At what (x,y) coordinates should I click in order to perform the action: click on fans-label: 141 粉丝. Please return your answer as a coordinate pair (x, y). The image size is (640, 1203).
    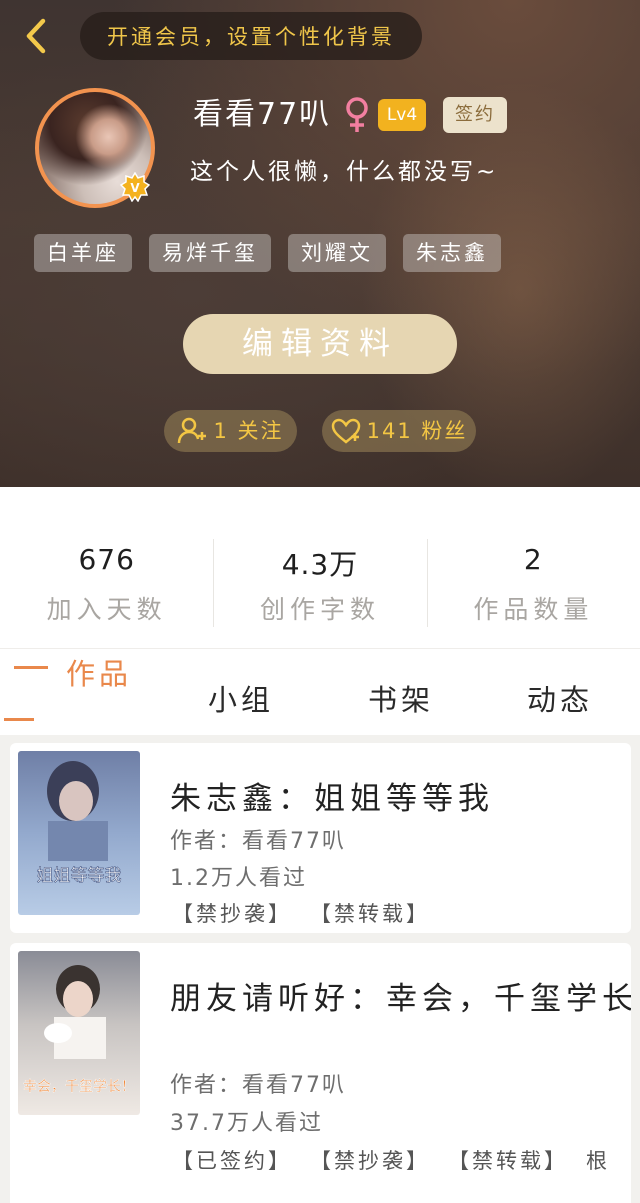
    Looking at the image, I should click on (417, 431).